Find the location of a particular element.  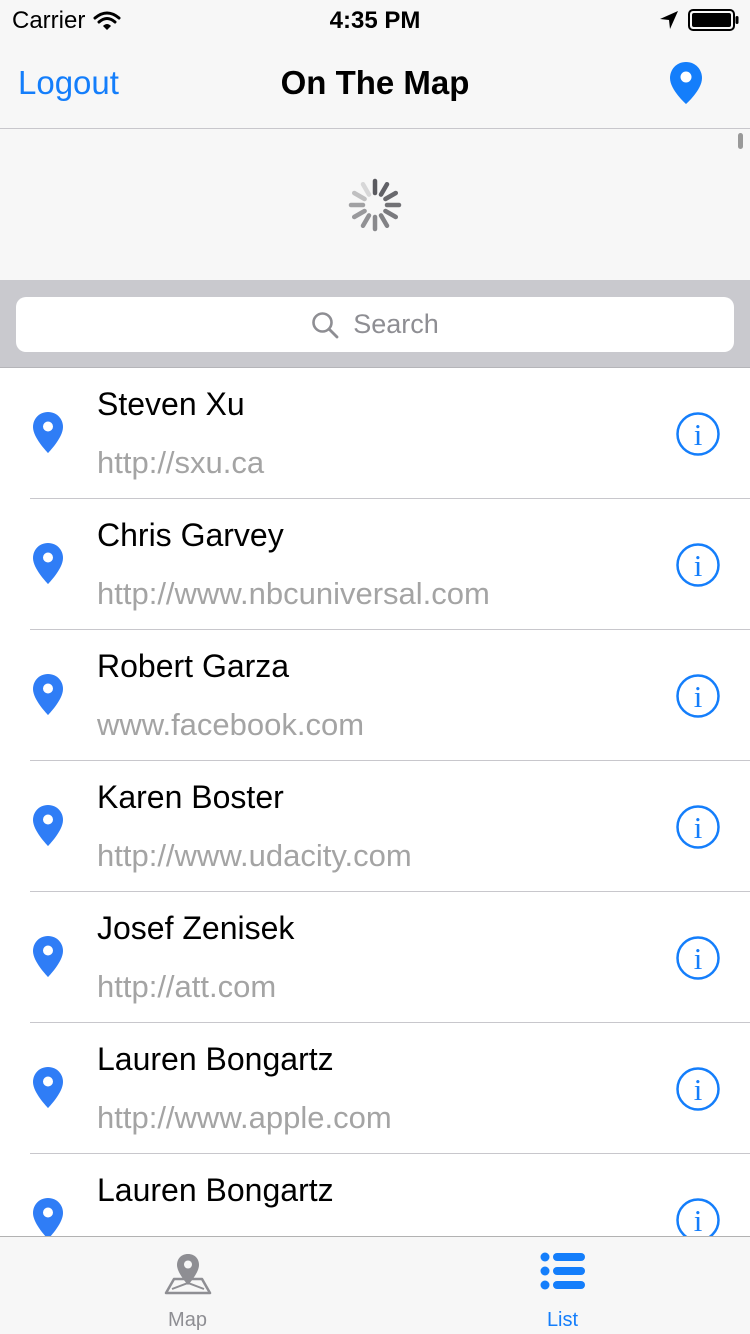

search-bar: Search is located at coordinates (375, 324).